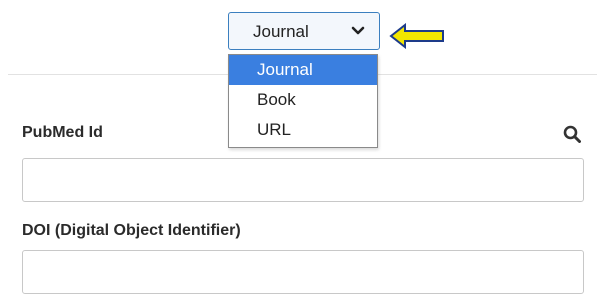 The image size is (597, 294). What do you see at coordinates (358, 30) in the screenshot?
I see `chevron-down-icon` at bounding box center [358, 30].